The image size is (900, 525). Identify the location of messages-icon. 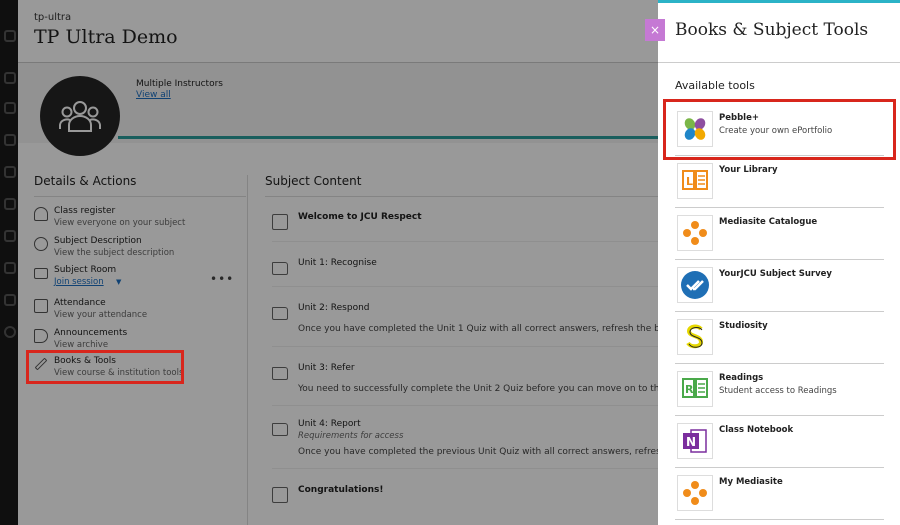
(10, 236).